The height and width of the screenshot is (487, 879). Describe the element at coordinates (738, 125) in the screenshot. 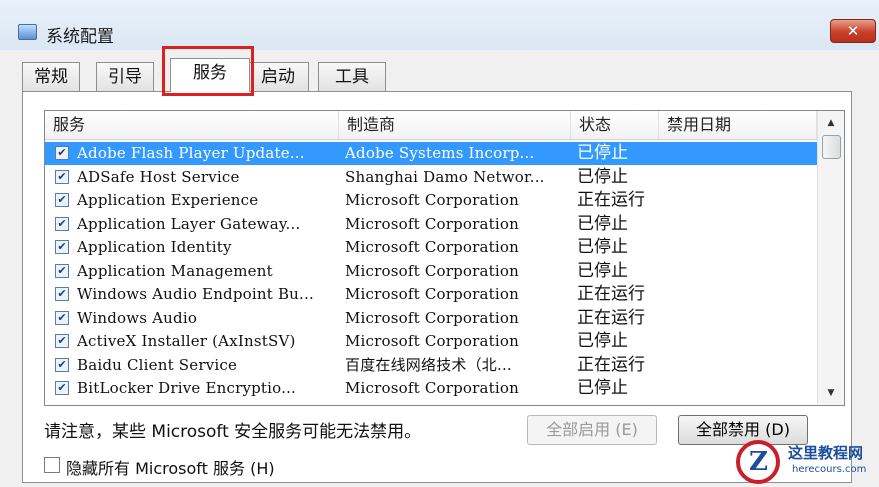

I see `column-header-disabled-date: 禁用日期` at that location.